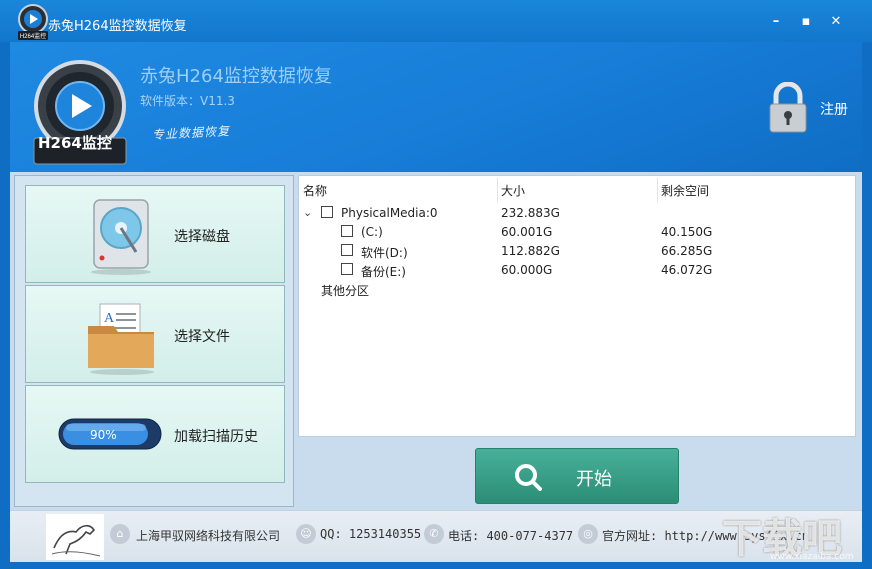  I want to click on tree-row-root: ⌄ PhysicalMedia:0 232.883G, so click(577, 213).